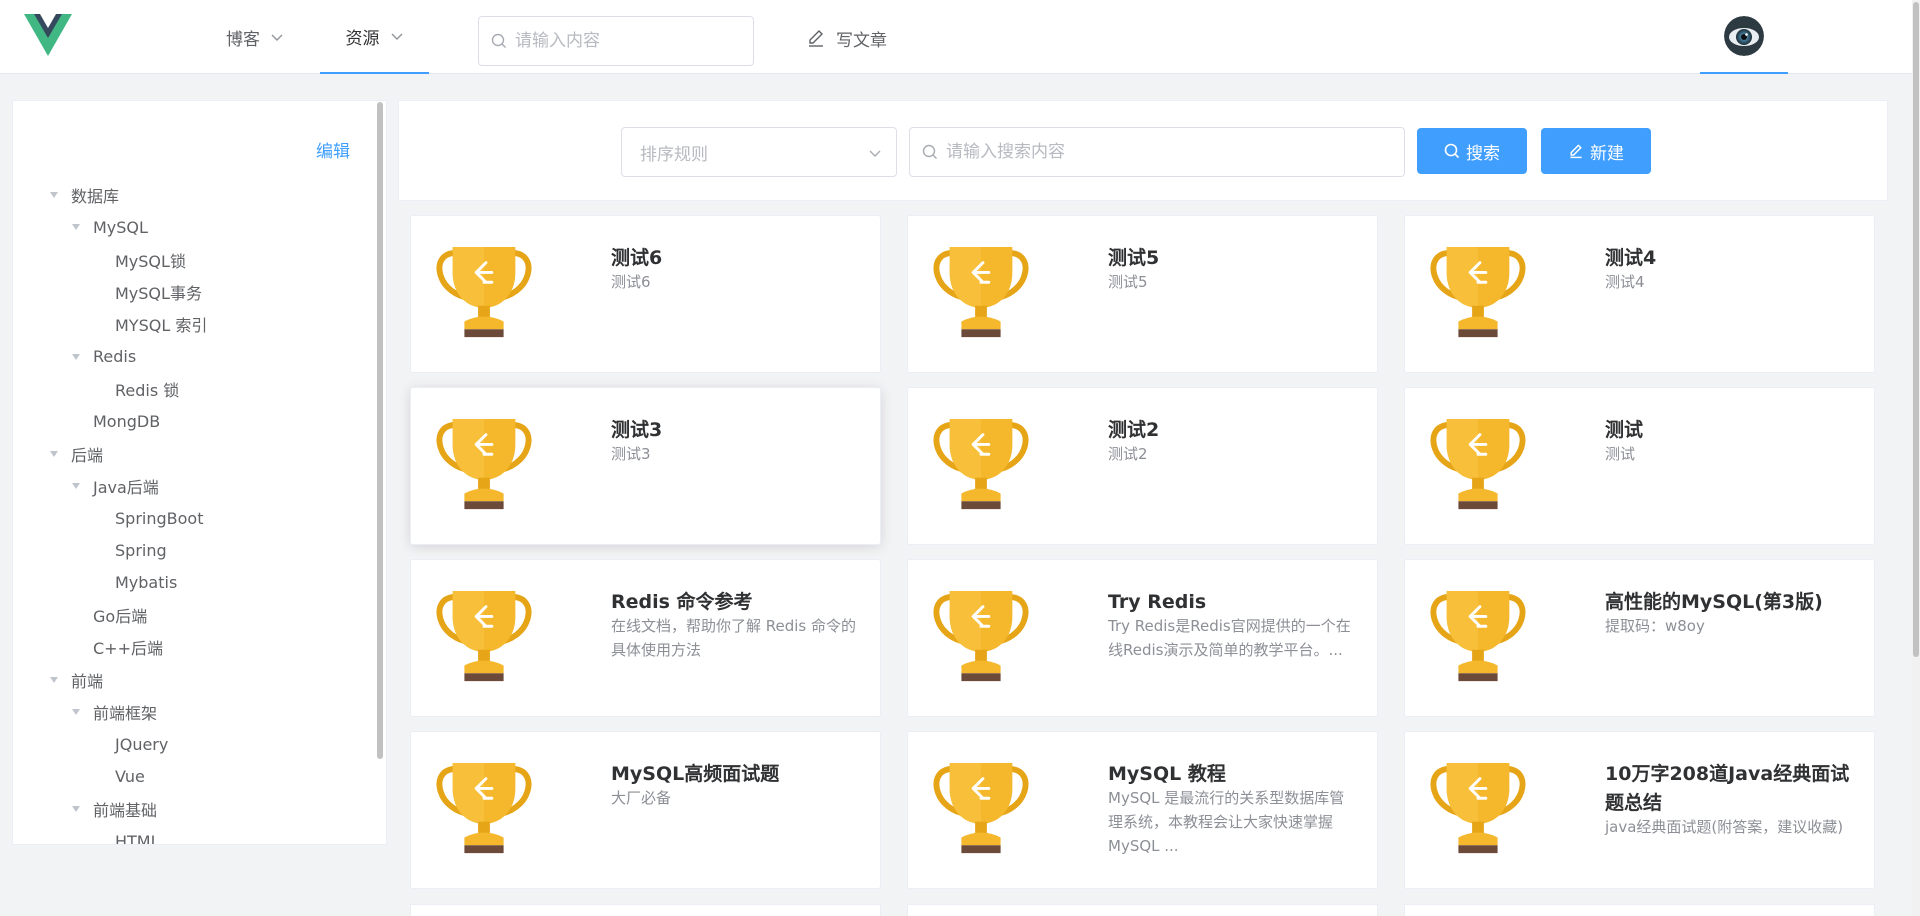 This screenshot has width=1920, height=916. What do you see at coordinates (193, 679) in the screenshot?
I see `tree-node: 前端` at bounding box center [193, 679].